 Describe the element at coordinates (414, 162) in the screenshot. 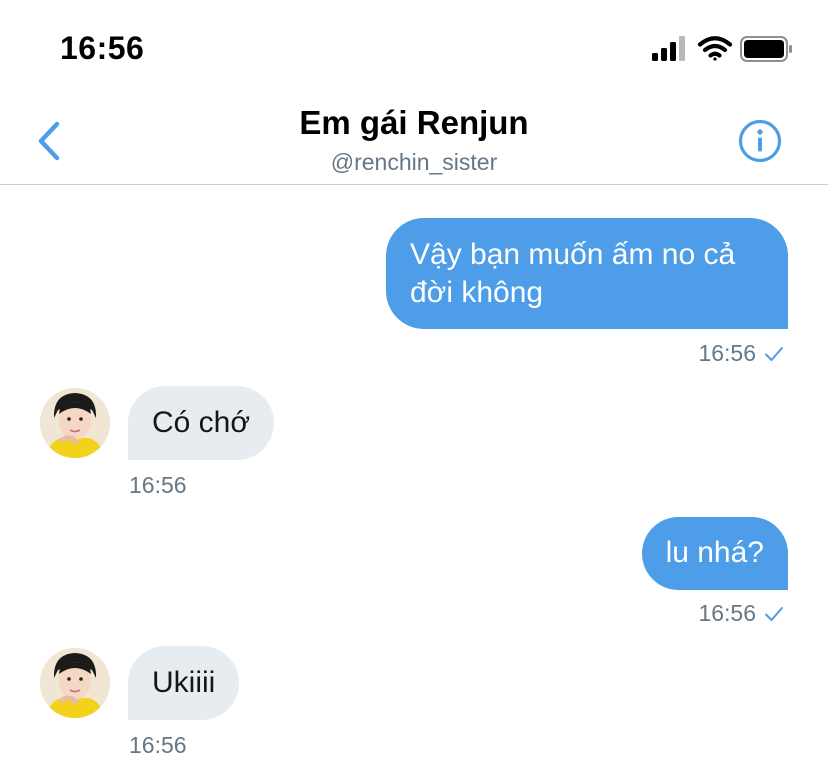

I see `conversation-handle: @renchin_sister` at that location.